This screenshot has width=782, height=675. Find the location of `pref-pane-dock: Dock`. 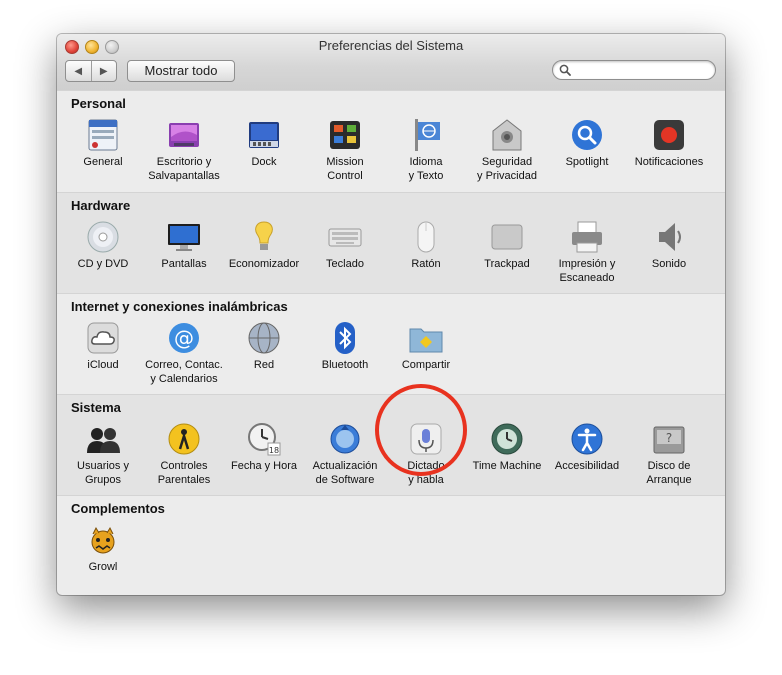

pref-pane-dock: Dock is located at coordinates (264, 143).